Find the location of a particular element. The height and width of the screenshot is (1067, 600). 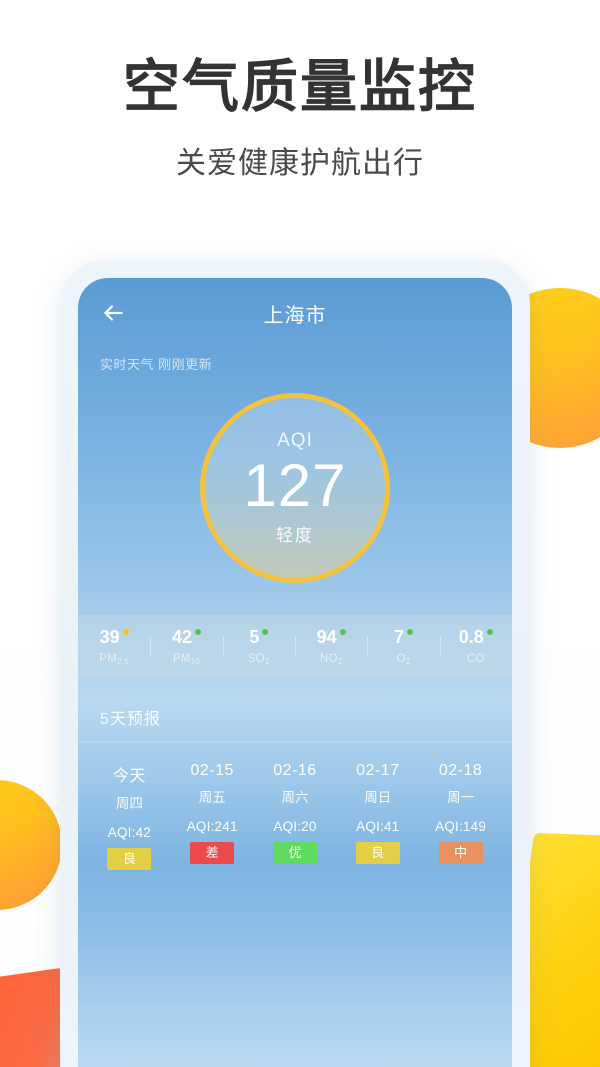

pollutant-value: 39 is located at coordinates (109, 636).